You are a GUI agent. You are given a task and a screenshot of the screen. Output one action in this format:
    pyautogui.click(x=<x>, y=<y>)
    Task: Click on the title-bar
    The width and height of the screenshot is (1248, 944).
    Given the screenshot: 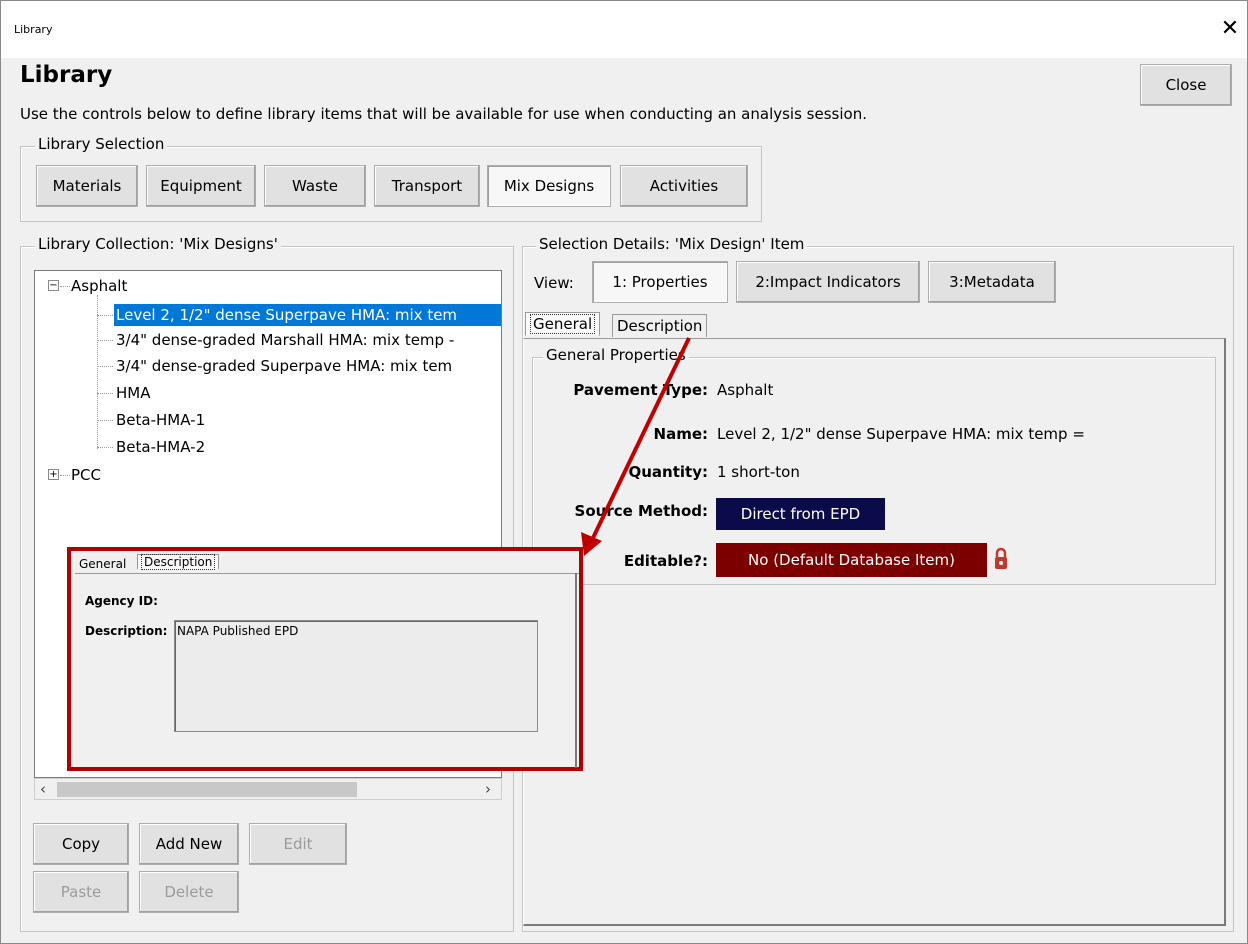 What is the action you would take?
    pyautogui.click(x=624, y=29)
    